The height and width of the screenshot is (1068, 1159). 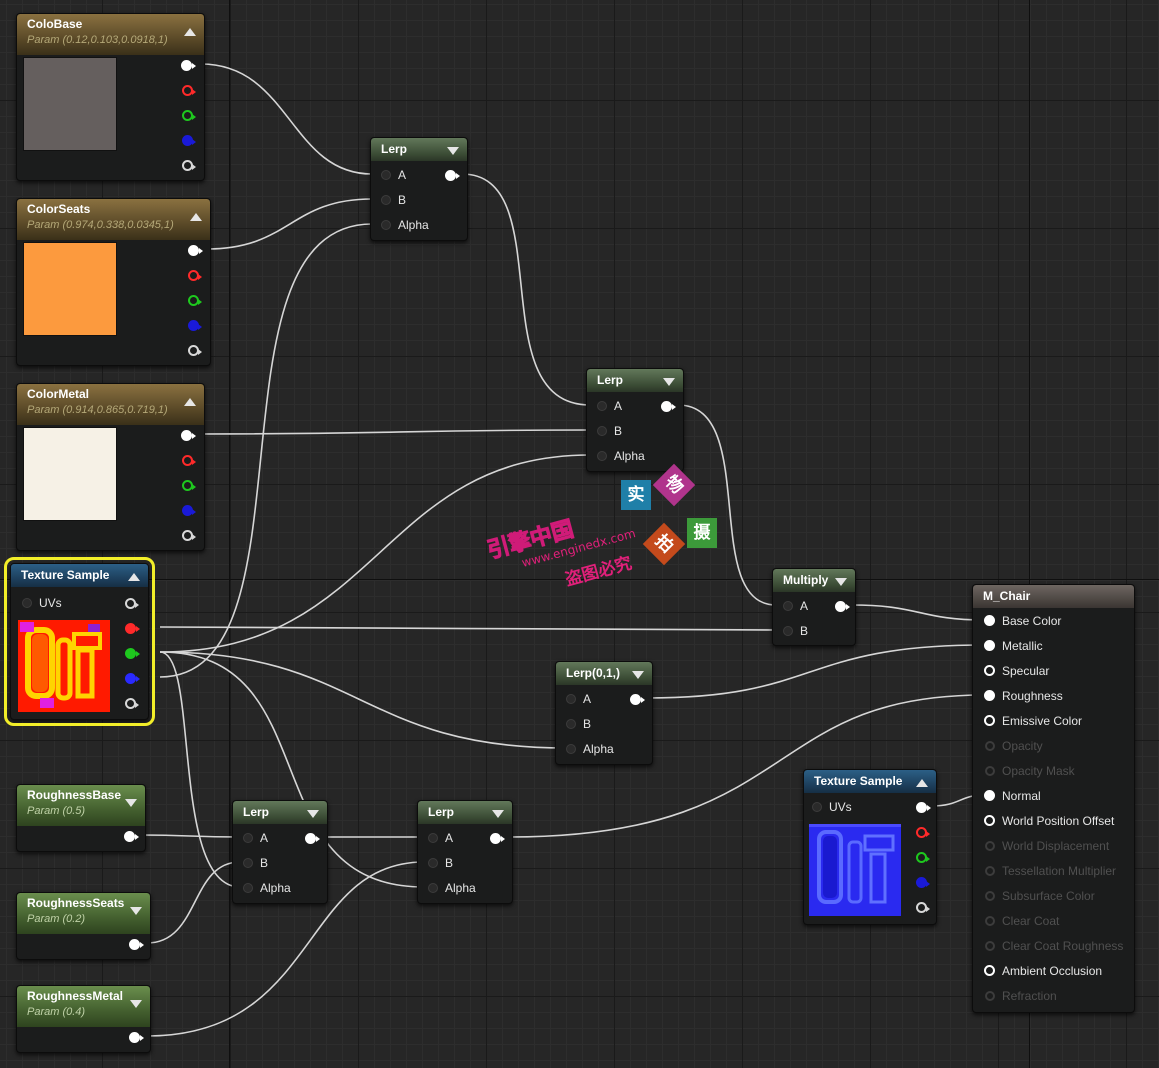 What do you see at coordinates (79, 641) in the screenshot?
I see `texture-sample-node-mask: Texture Sample UVs` at bounding box center [79, 641].